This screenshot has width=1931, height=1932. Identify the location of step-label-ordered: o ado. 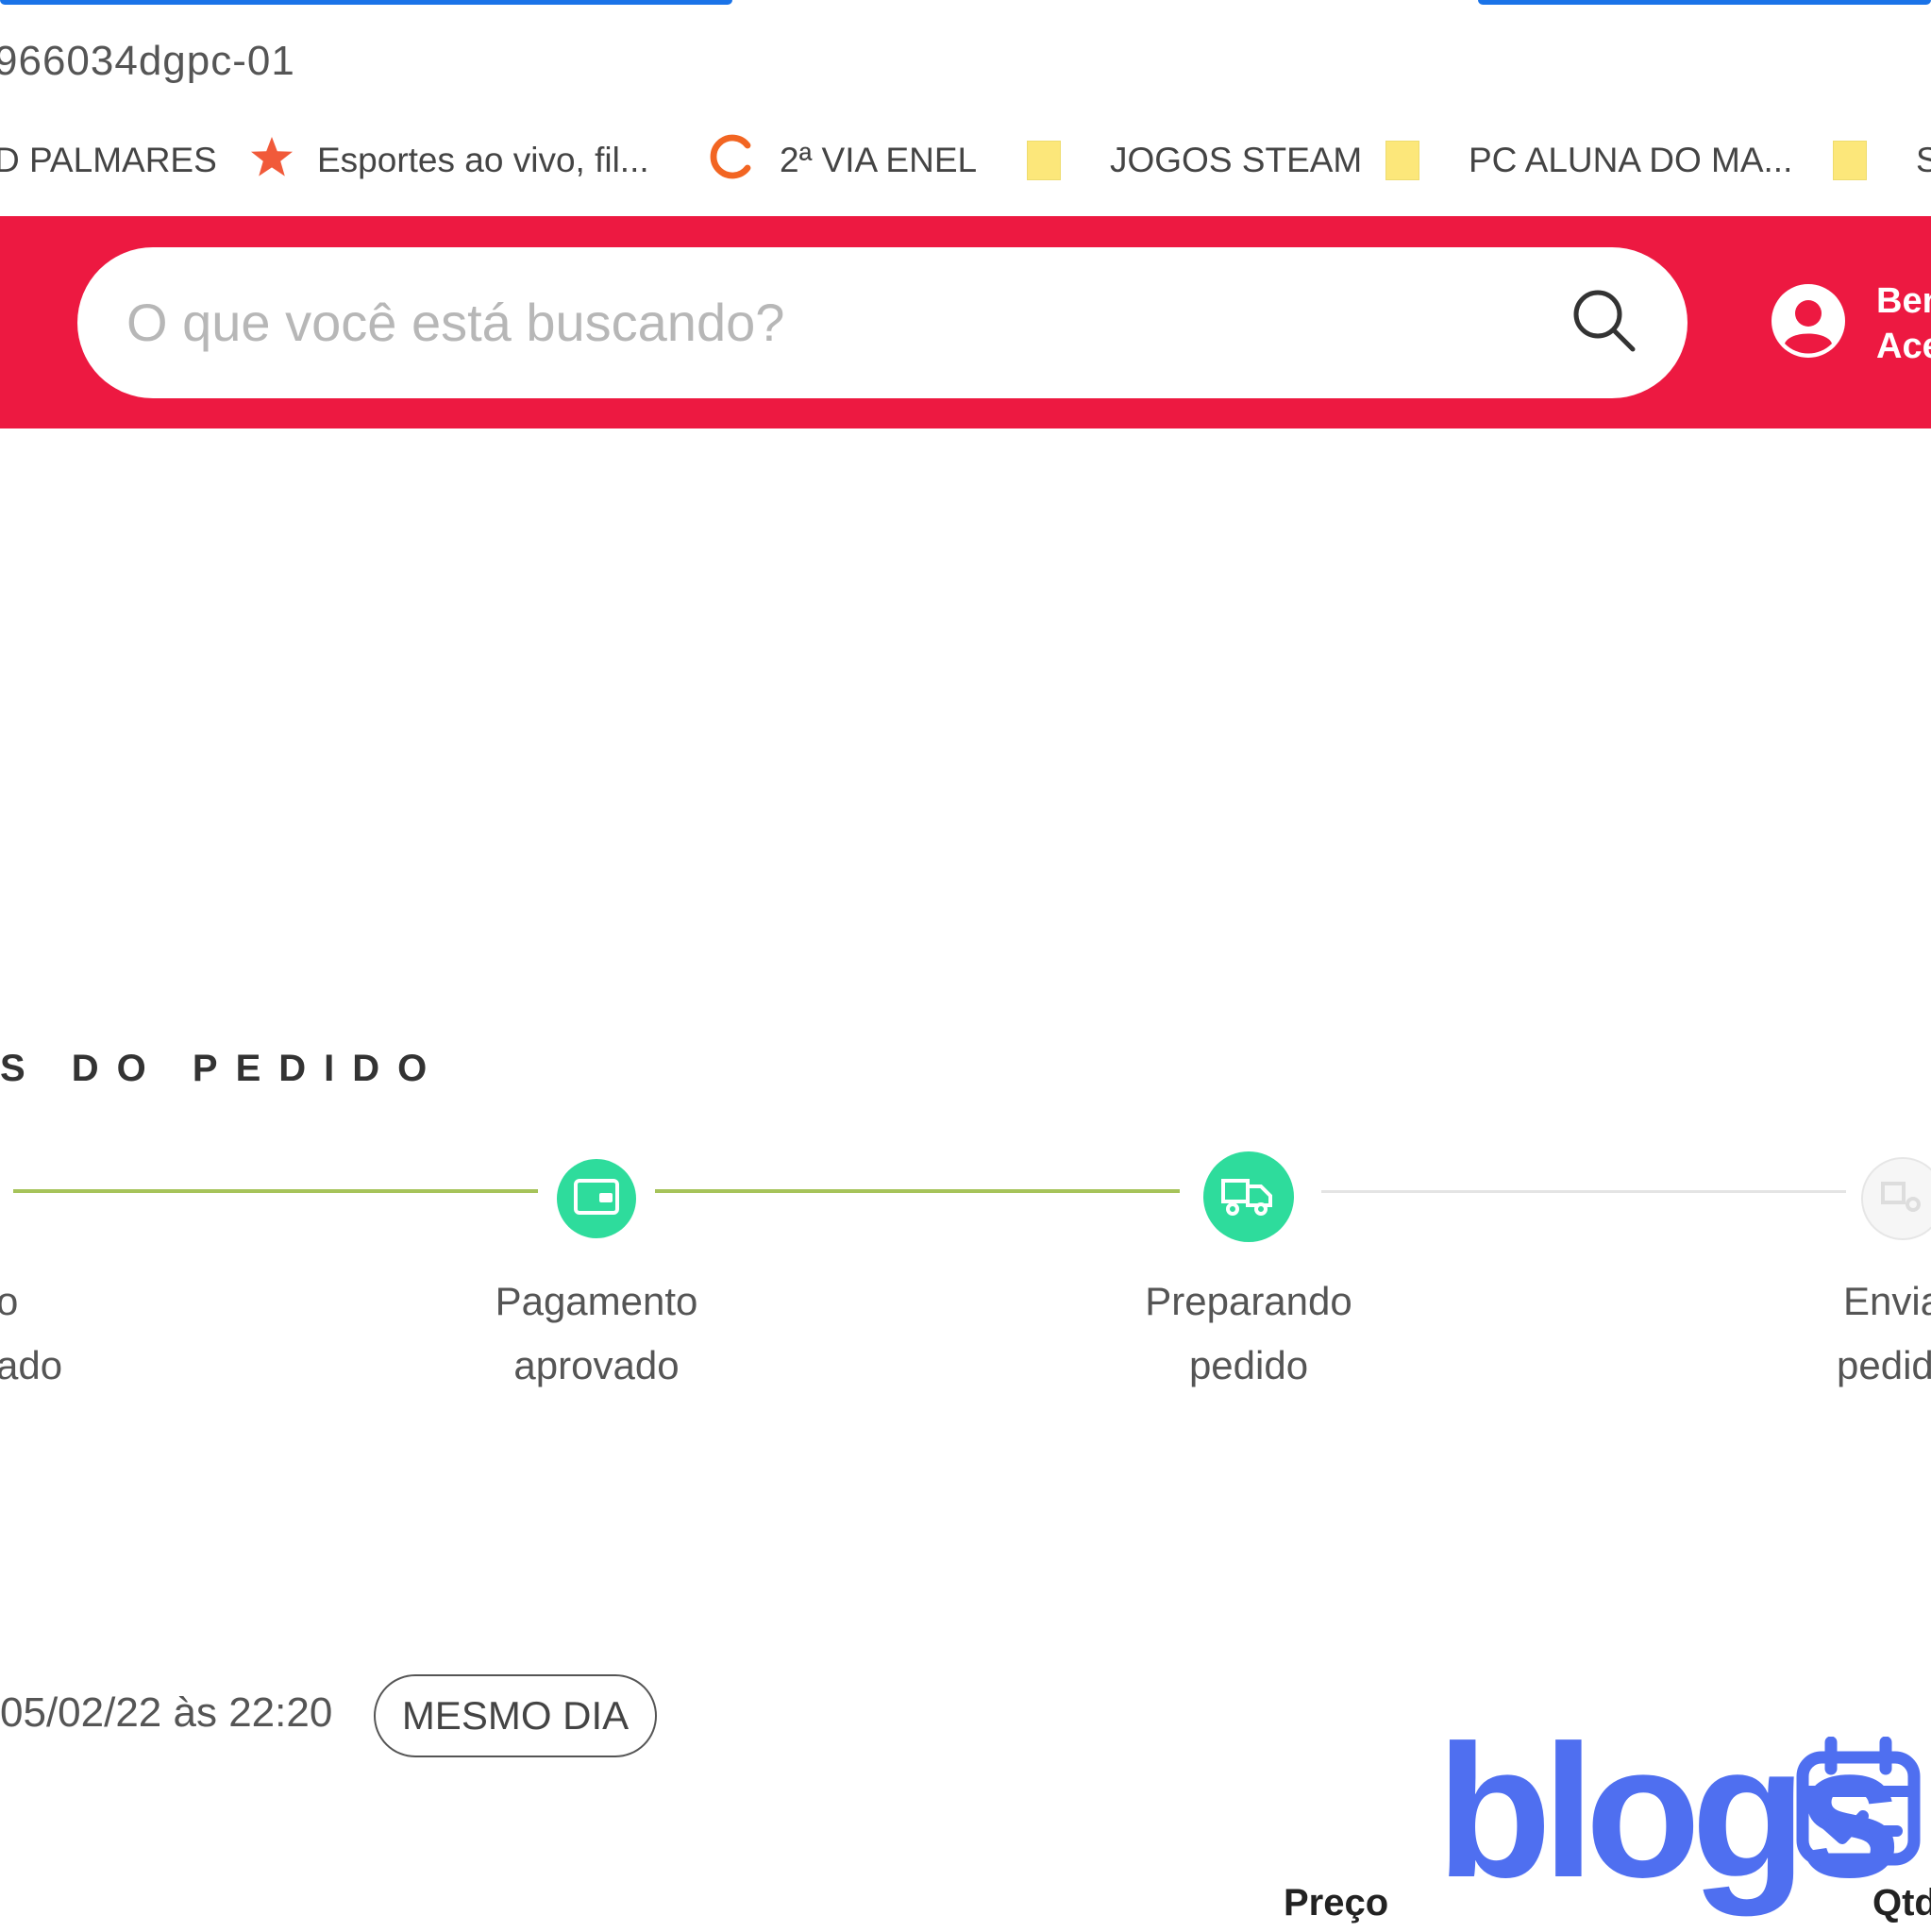
(31, 1333).